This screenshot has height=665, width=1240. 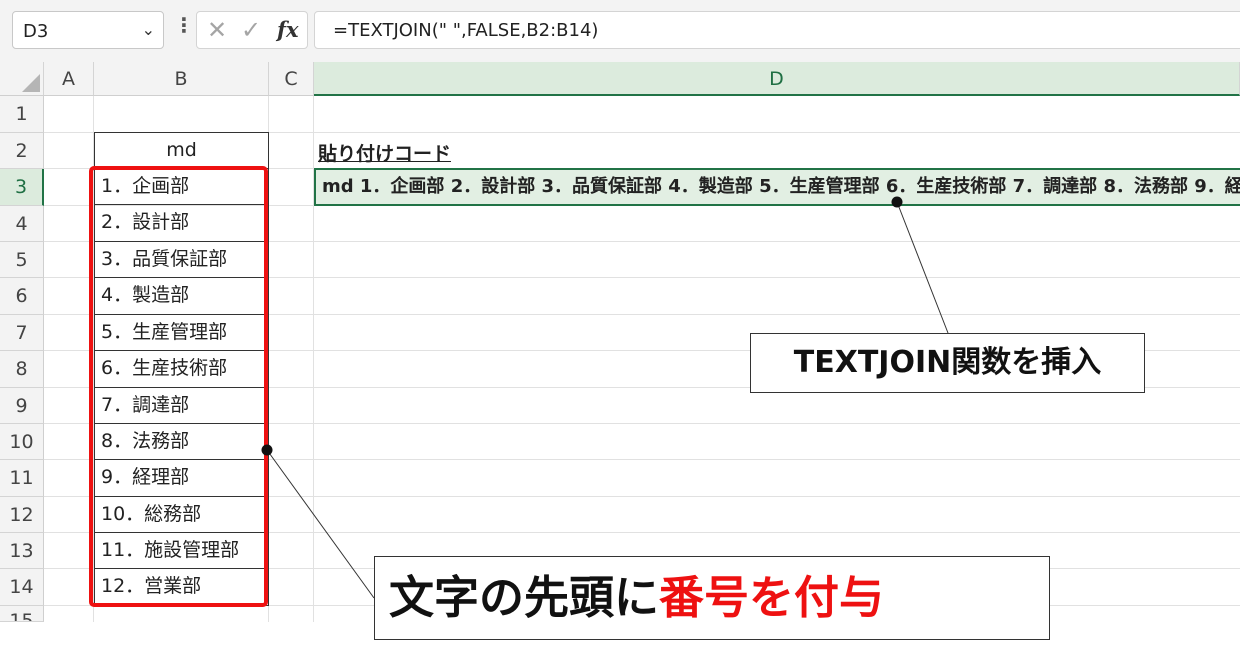 I want to click on row-header-9: 9, so click(x=22, y=406).